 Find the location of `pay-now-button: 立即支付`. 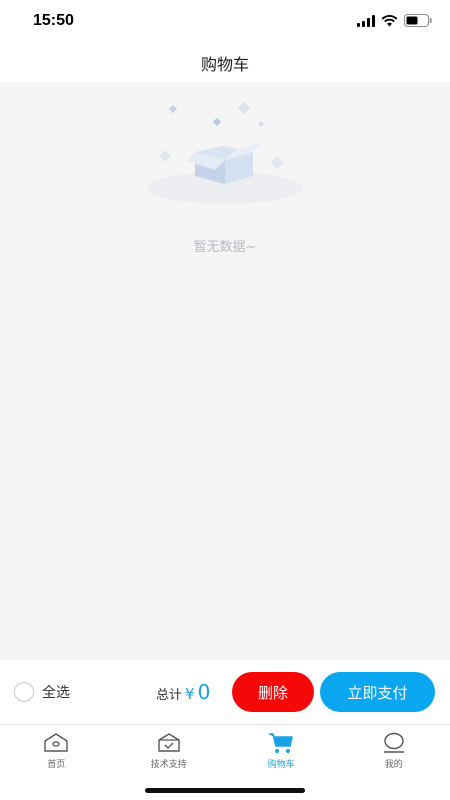

pay-now-button: 立即支付 is located at coordinates (377, 692).